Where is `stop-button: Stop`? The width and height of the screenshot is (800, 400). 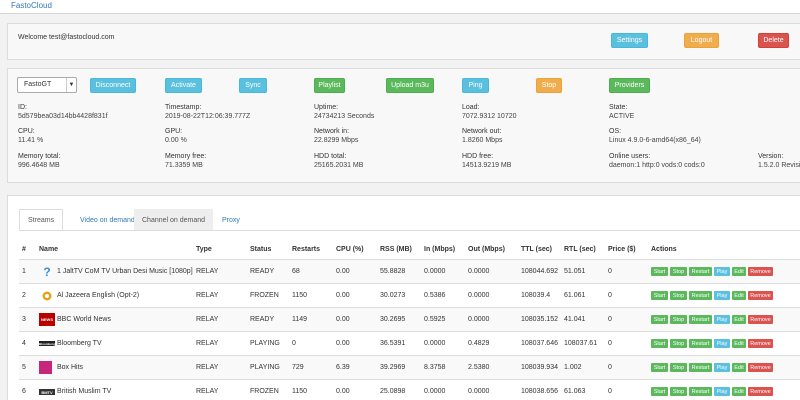
stop-button: Stop is located at coordinates (549, 85).